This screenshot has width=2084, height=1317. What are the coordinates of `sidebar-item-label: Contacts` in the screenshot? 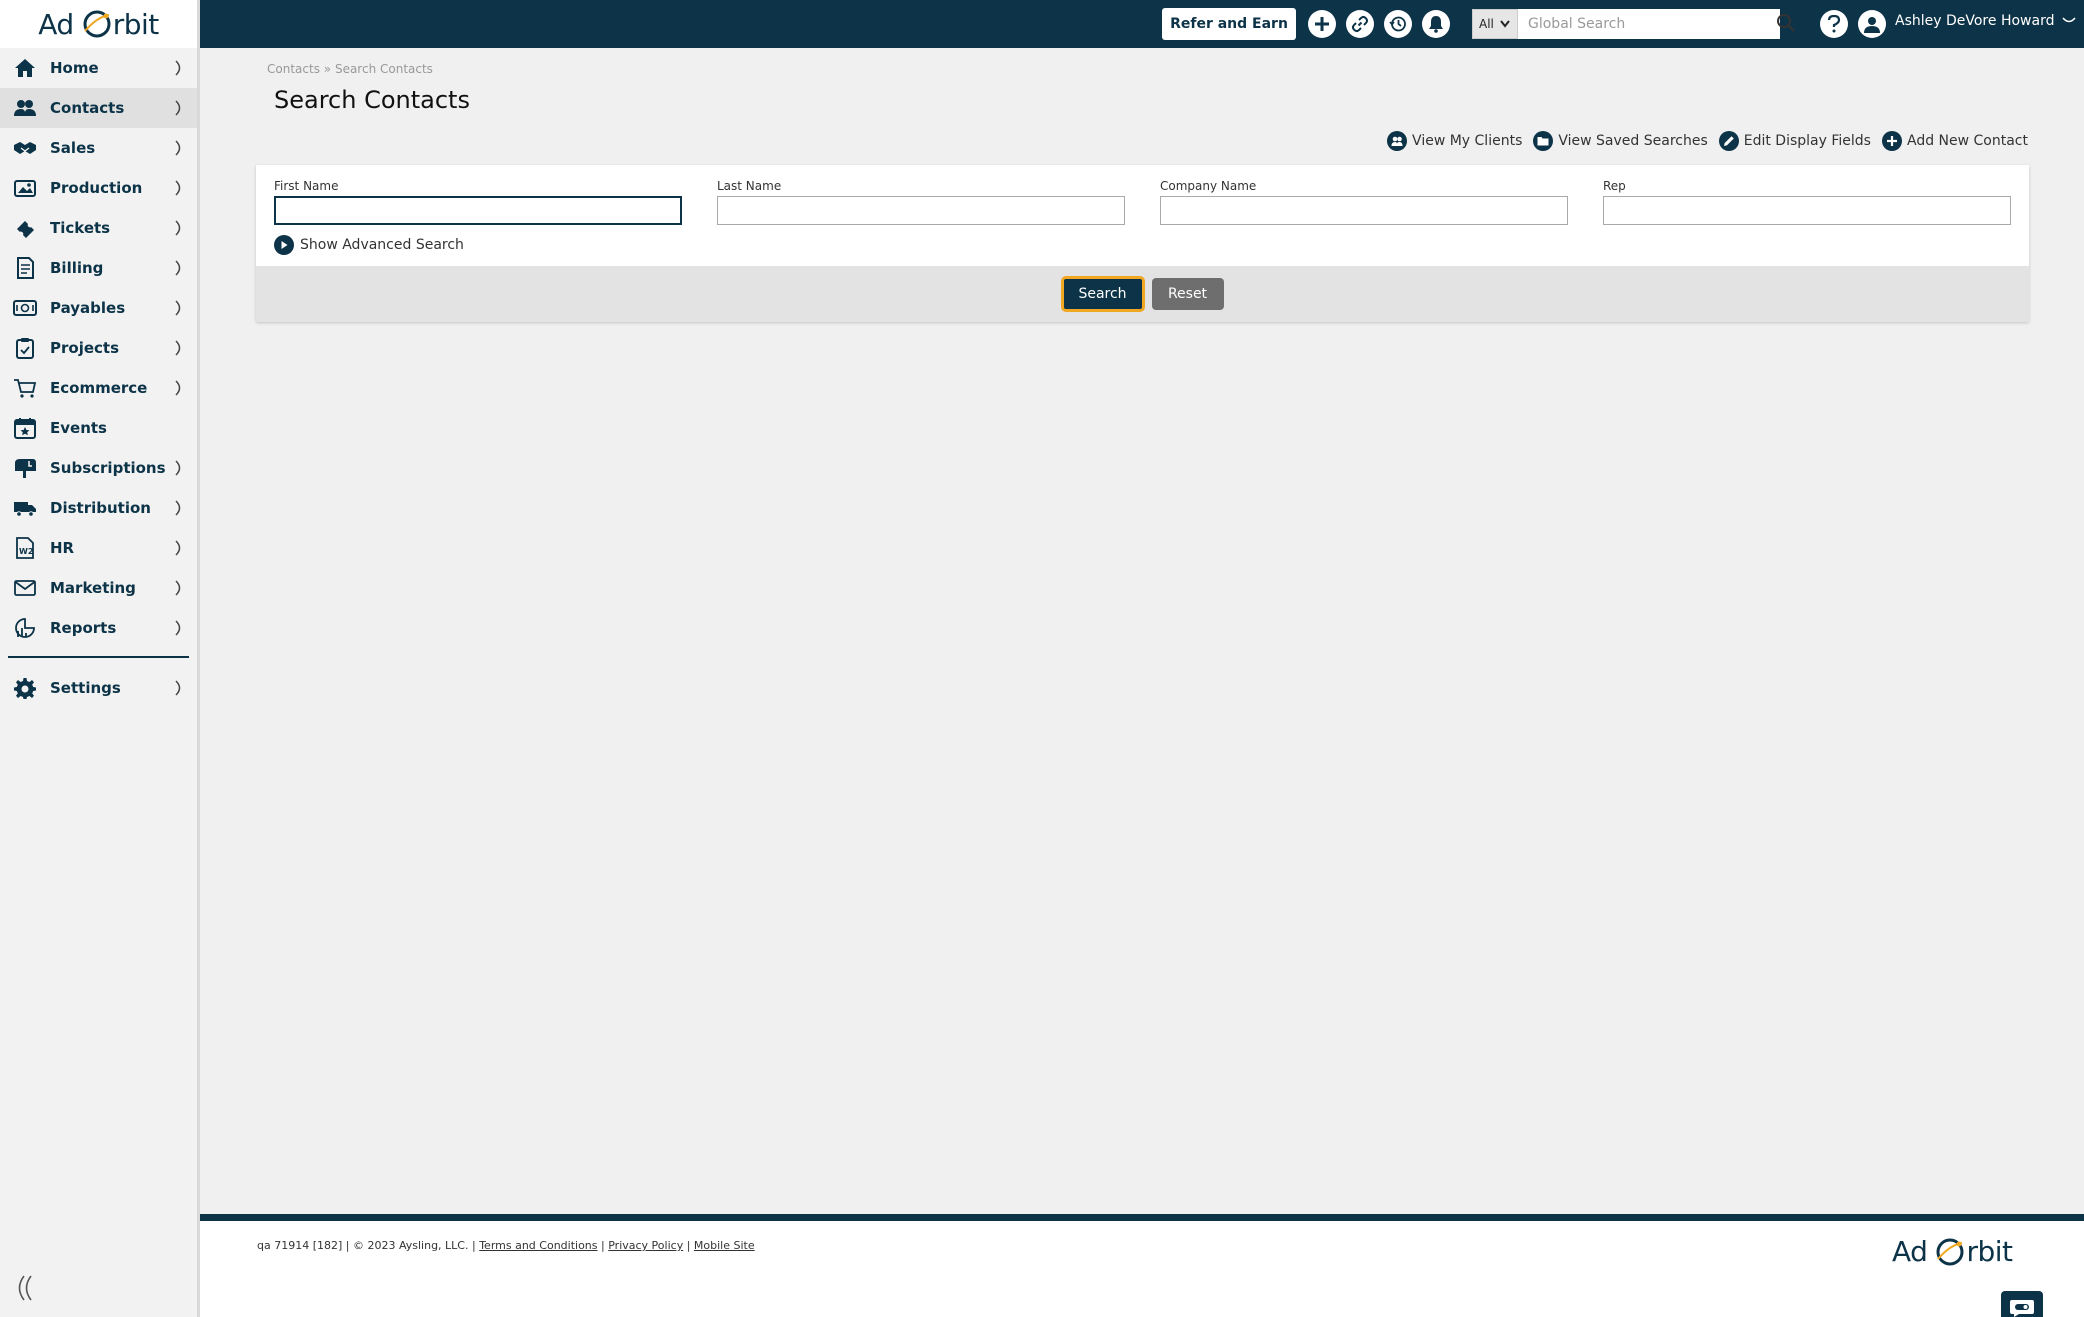 It's located at (87, 108).